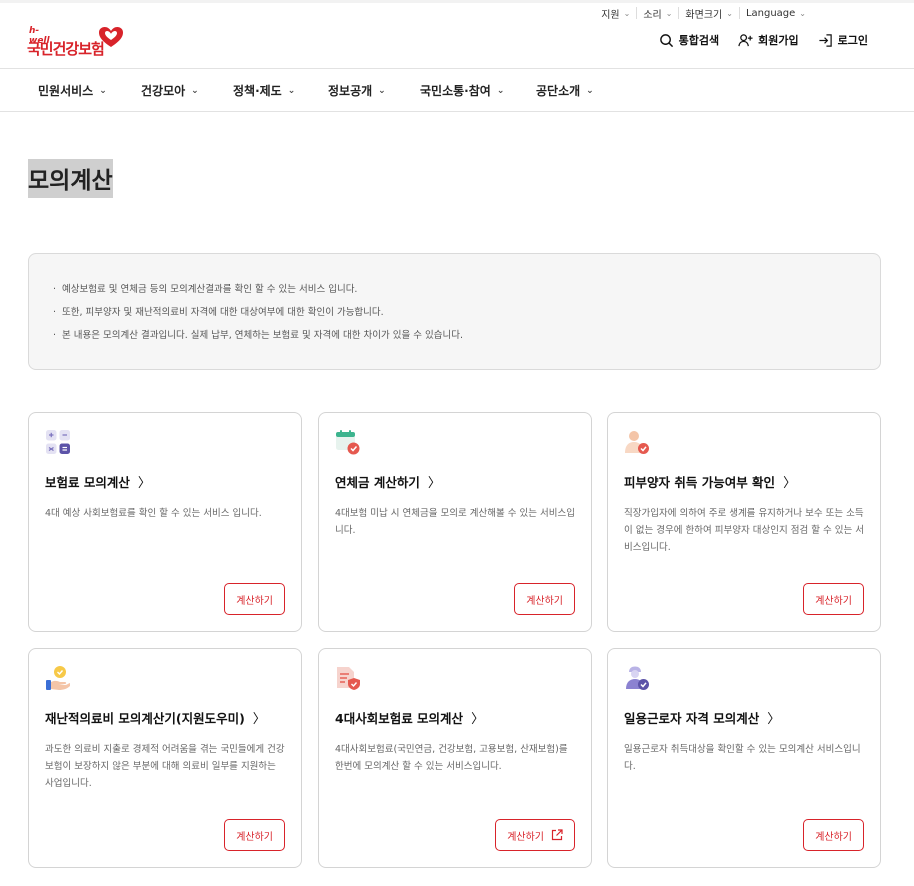  I want to click on nav-about: 공단소개 ⌄, so click(565, 90).